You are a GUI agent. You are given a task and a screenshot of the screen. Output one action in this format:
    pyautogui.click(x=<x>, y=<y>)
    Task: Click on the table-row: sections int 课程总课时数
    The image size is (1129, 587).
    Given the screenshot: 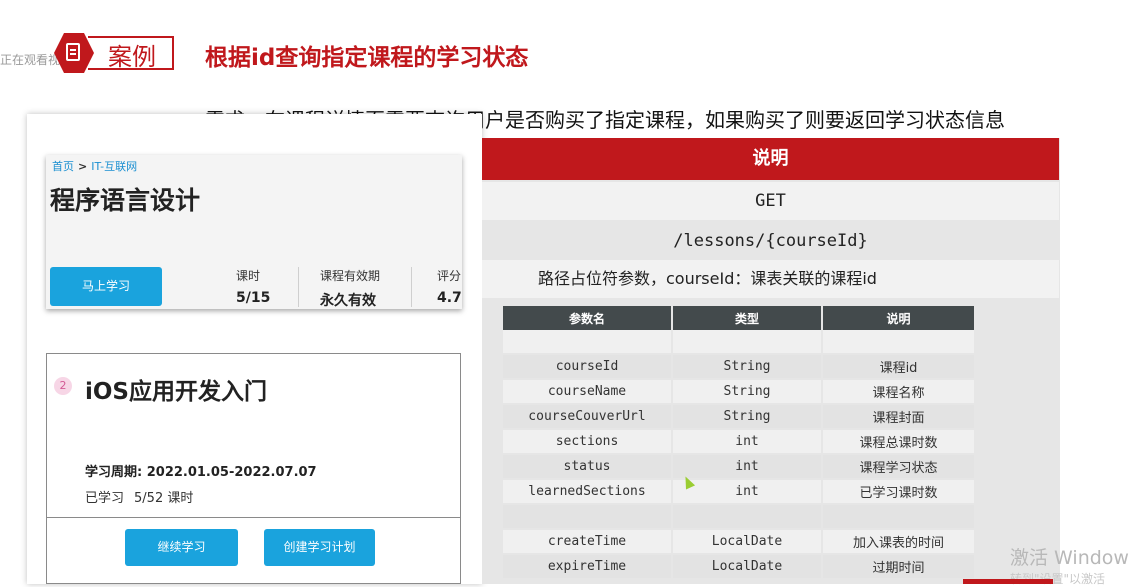 What is the action you would take?
    pyautogui.click(x=739, y=442)
    